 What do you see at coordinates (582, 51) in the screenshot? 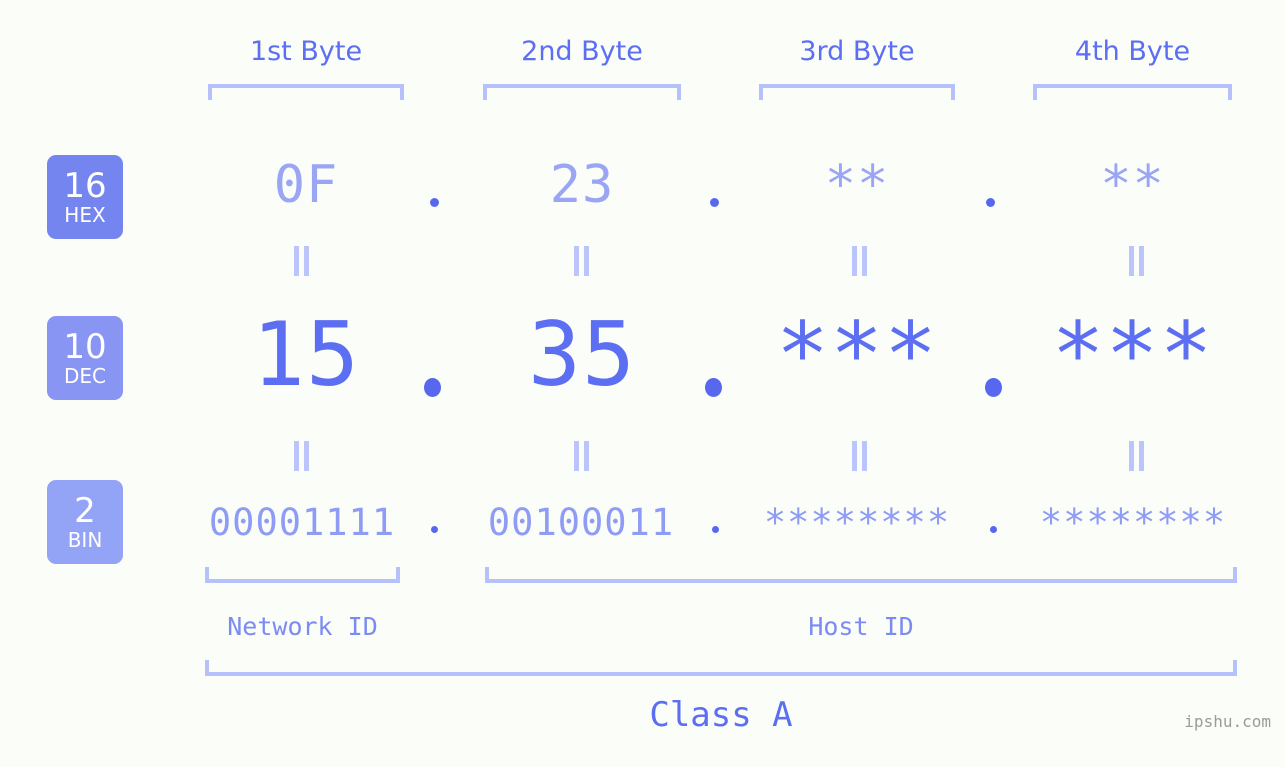
I see `byte-header-2: 2nd Byte` at bounding box center [582, 51].